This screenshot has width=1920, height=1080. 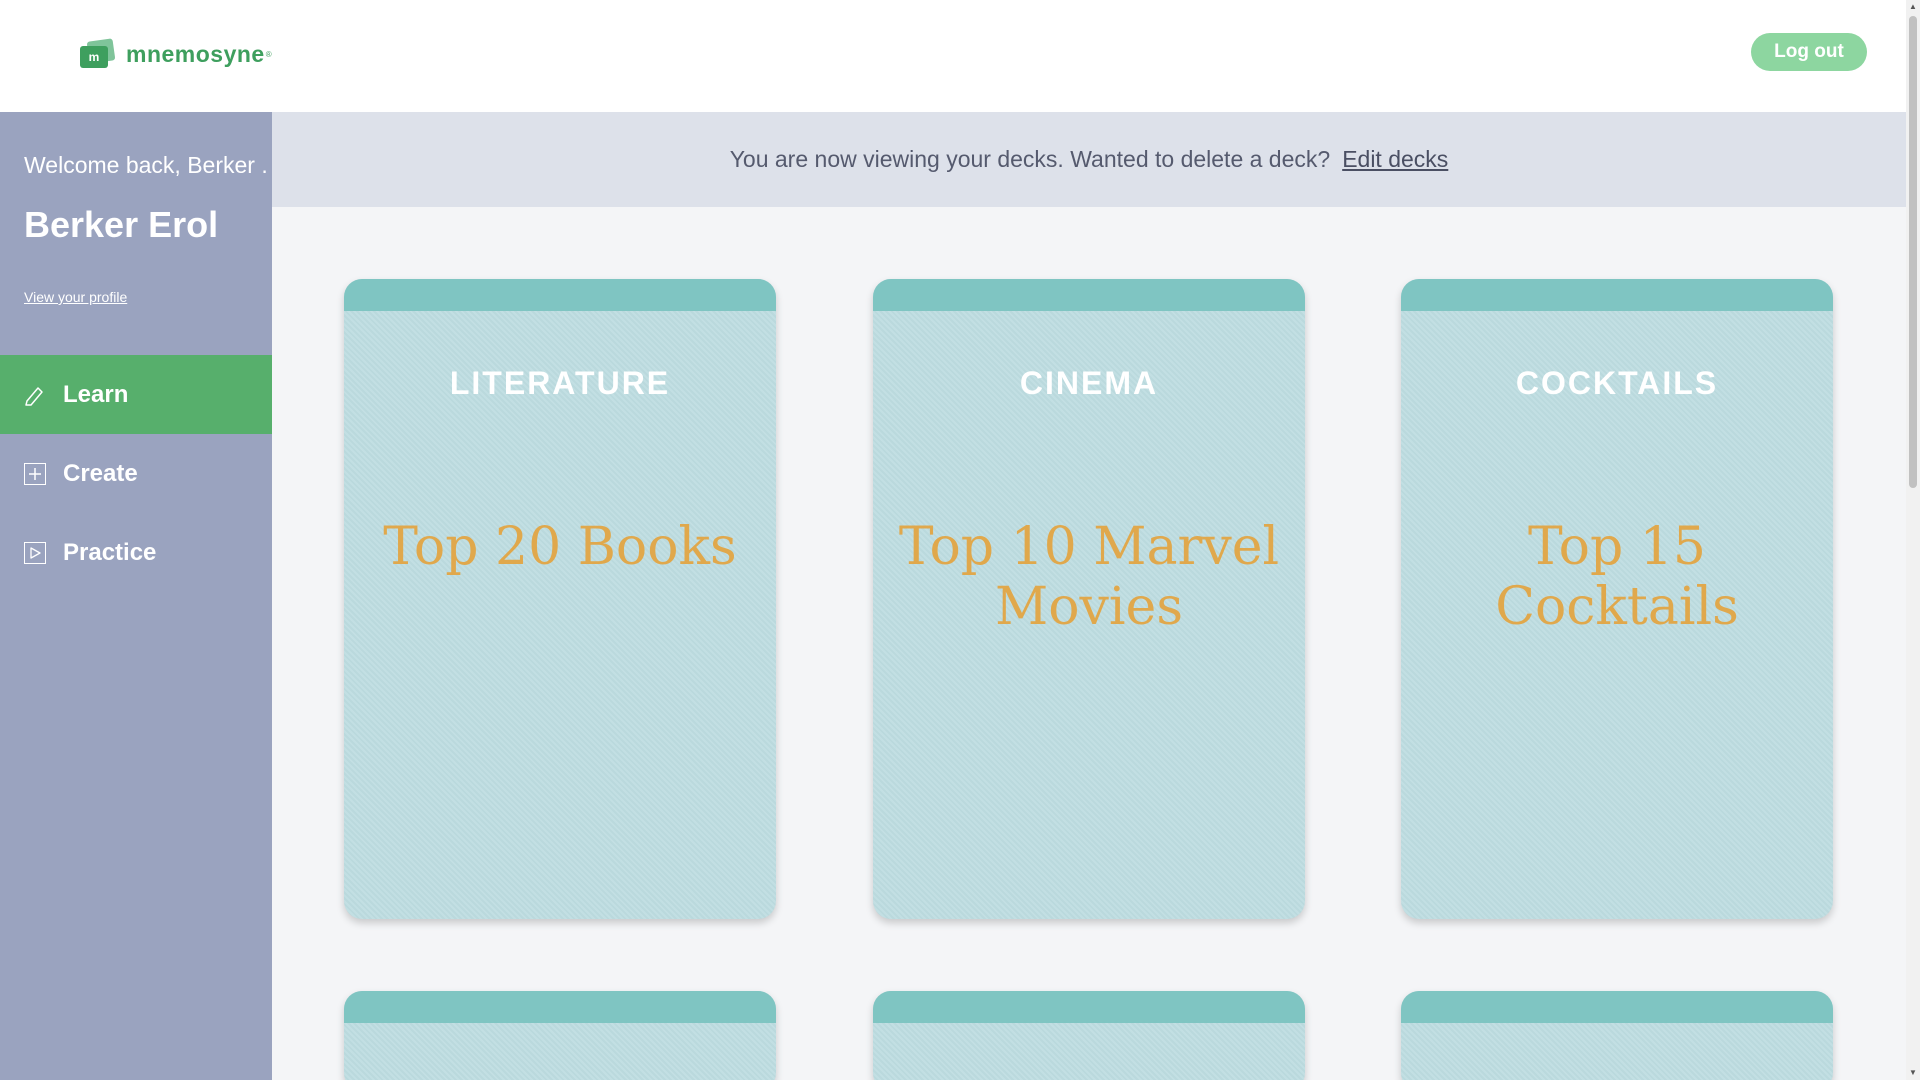 I want to click on sidebar-item-learn: Learn, so click(x=136, y=394).